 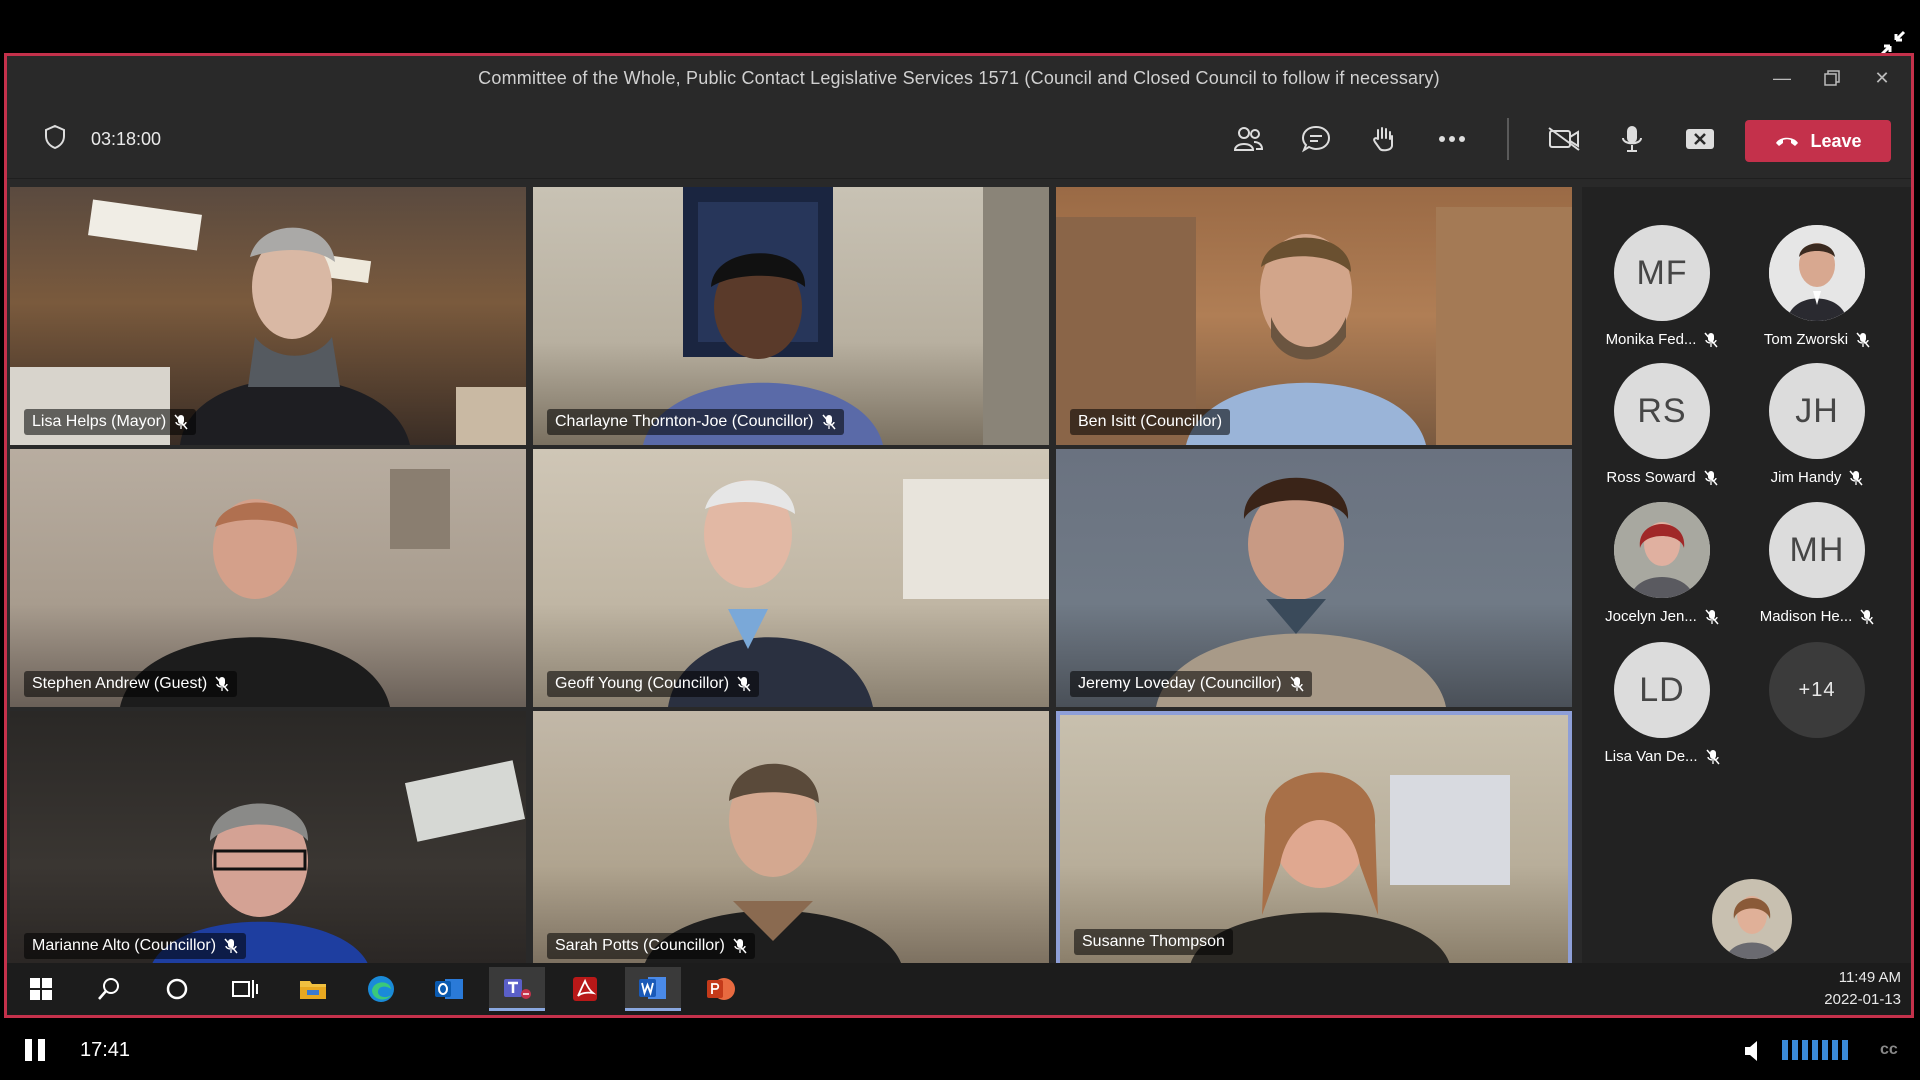 What do you see at coordinates (1817, 411) in the screenshot?
I see `avatar: JH` at bounding box center [1817, 411].